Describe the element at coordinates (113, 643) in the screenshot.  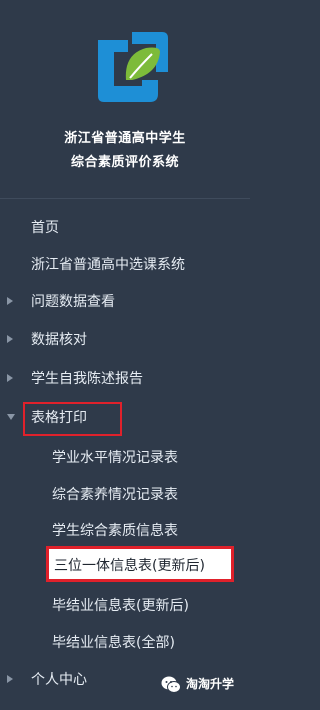
I see `subnav-item-label: 毕结业信息表(全部)` at that location.